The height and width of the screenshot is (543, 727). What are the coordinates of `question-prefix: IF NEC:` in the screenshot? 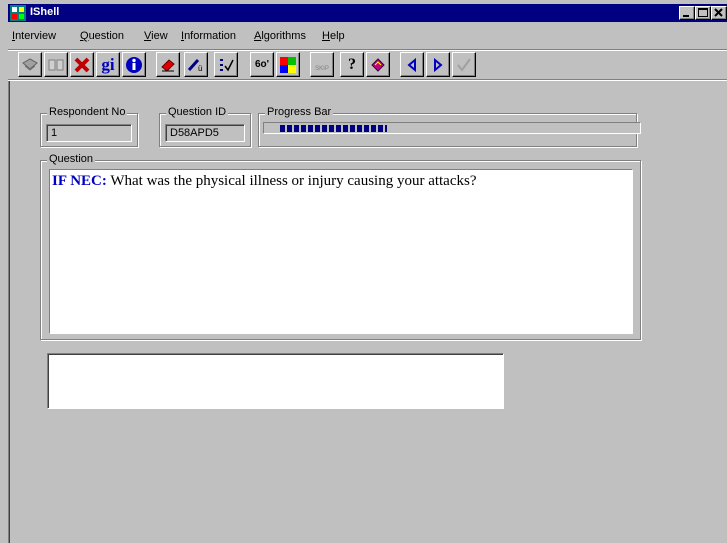 It's located at (79, 181).